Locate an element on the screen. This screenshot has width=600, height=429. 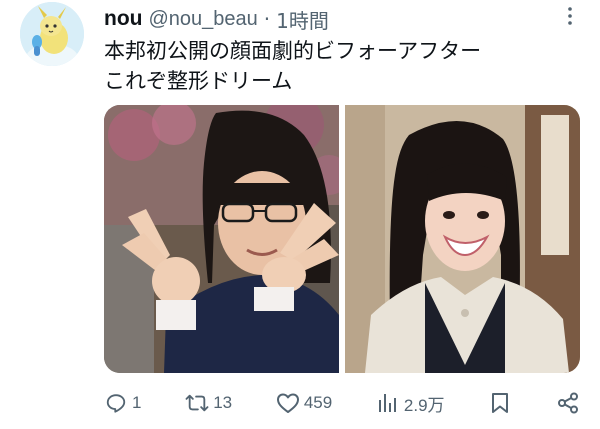
more-dots-icon is located at coordinates (570, 16).